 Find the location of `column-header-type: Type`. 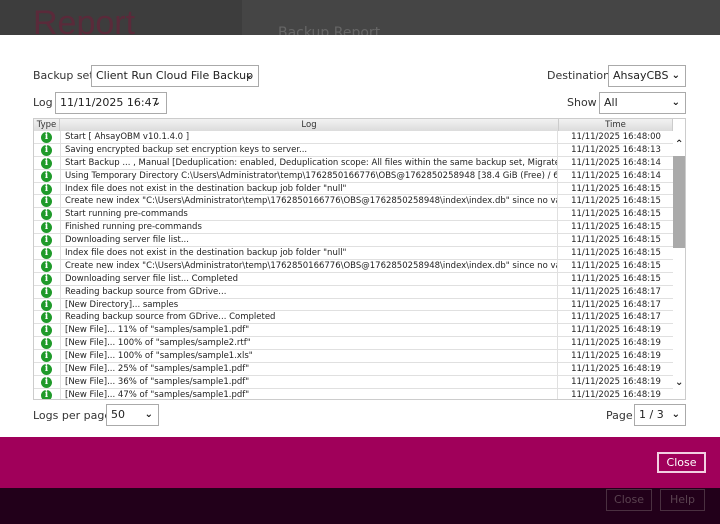

column-header-type: Type is located at coordinates (47, 125).